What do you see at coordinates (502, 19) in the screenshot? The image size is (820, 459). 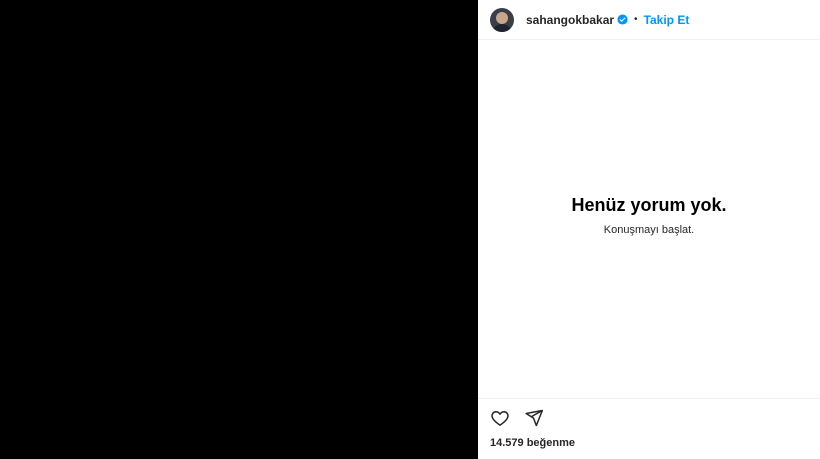 I see `avatar` at bounding box center [502, 19].